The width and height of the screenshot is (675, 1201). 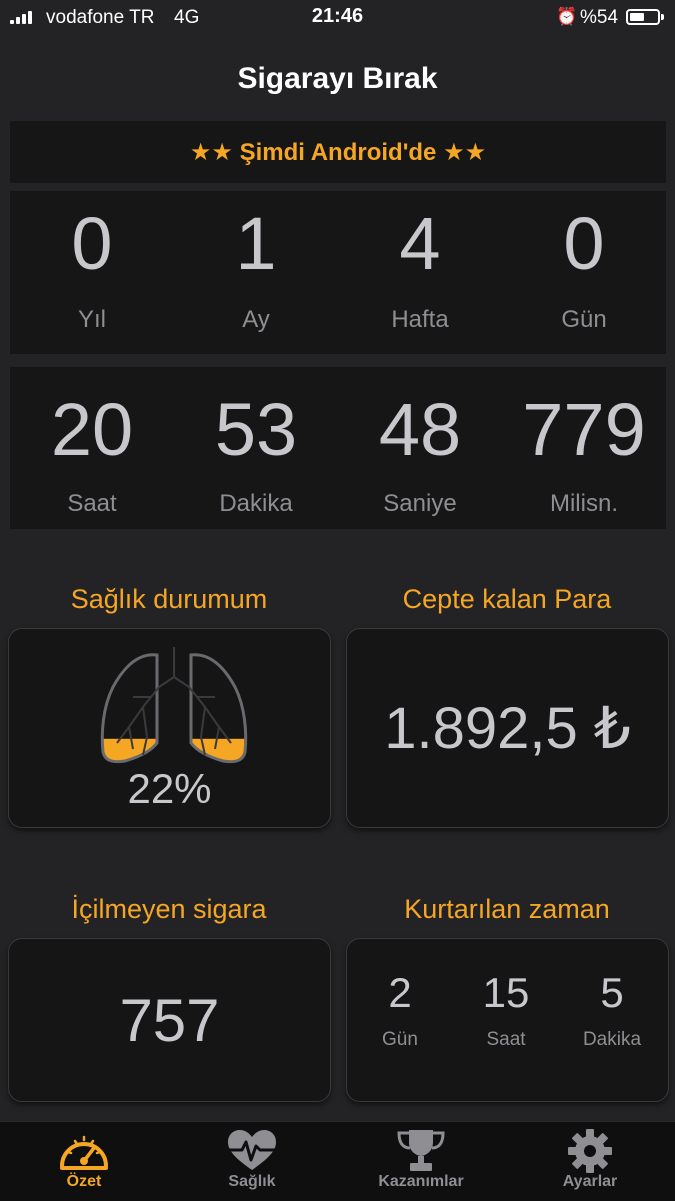 I want to click on tab-bar: Özet Sağlık Kazanımlar Ayarlar, so click(x=337, y=1161).